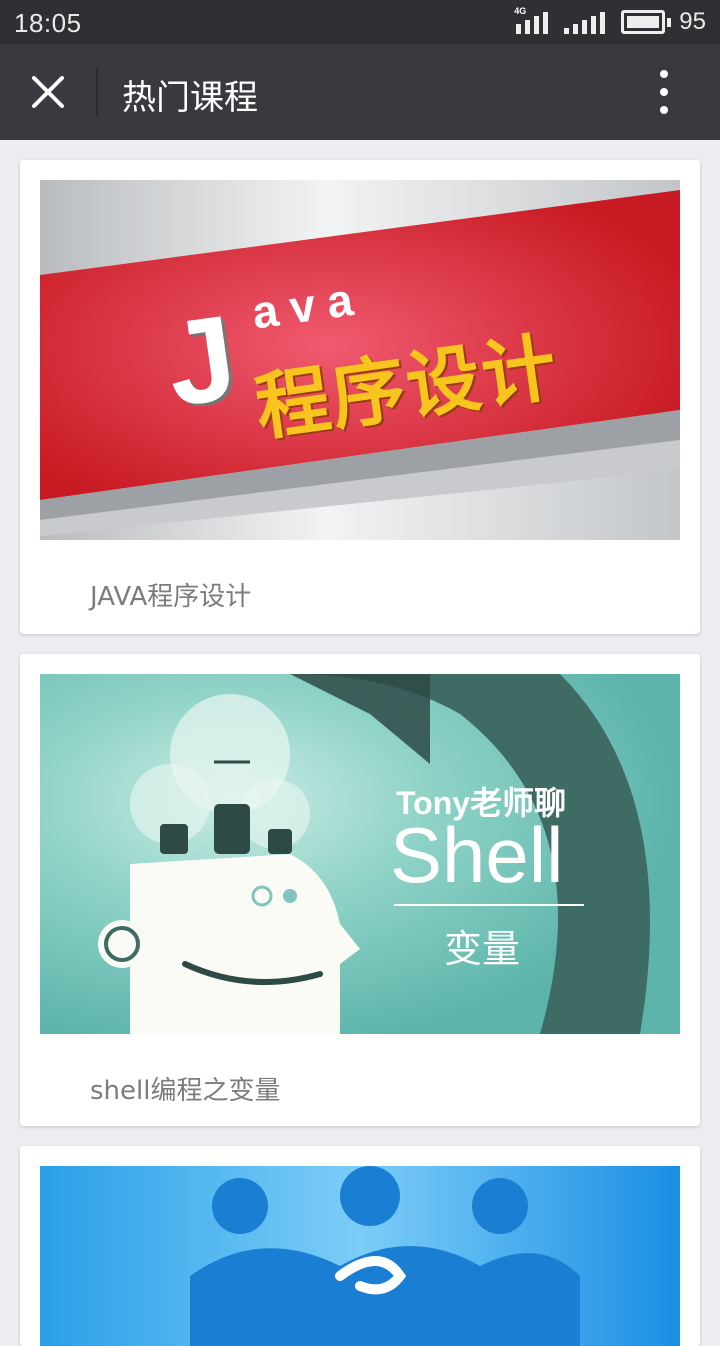  Describe the element at coordinates (489, 905) in the screenshot. I see `banner-divider` at that location.